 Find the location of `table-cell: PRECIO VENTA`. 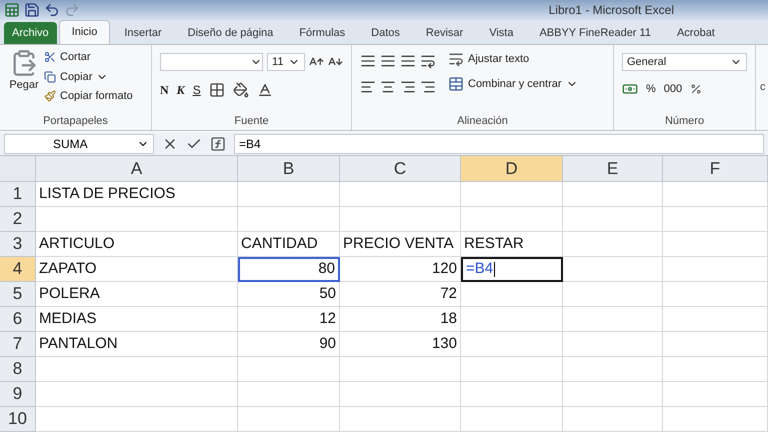

table-cell: PRECIO VENTA is located at coordinates (400, 244).